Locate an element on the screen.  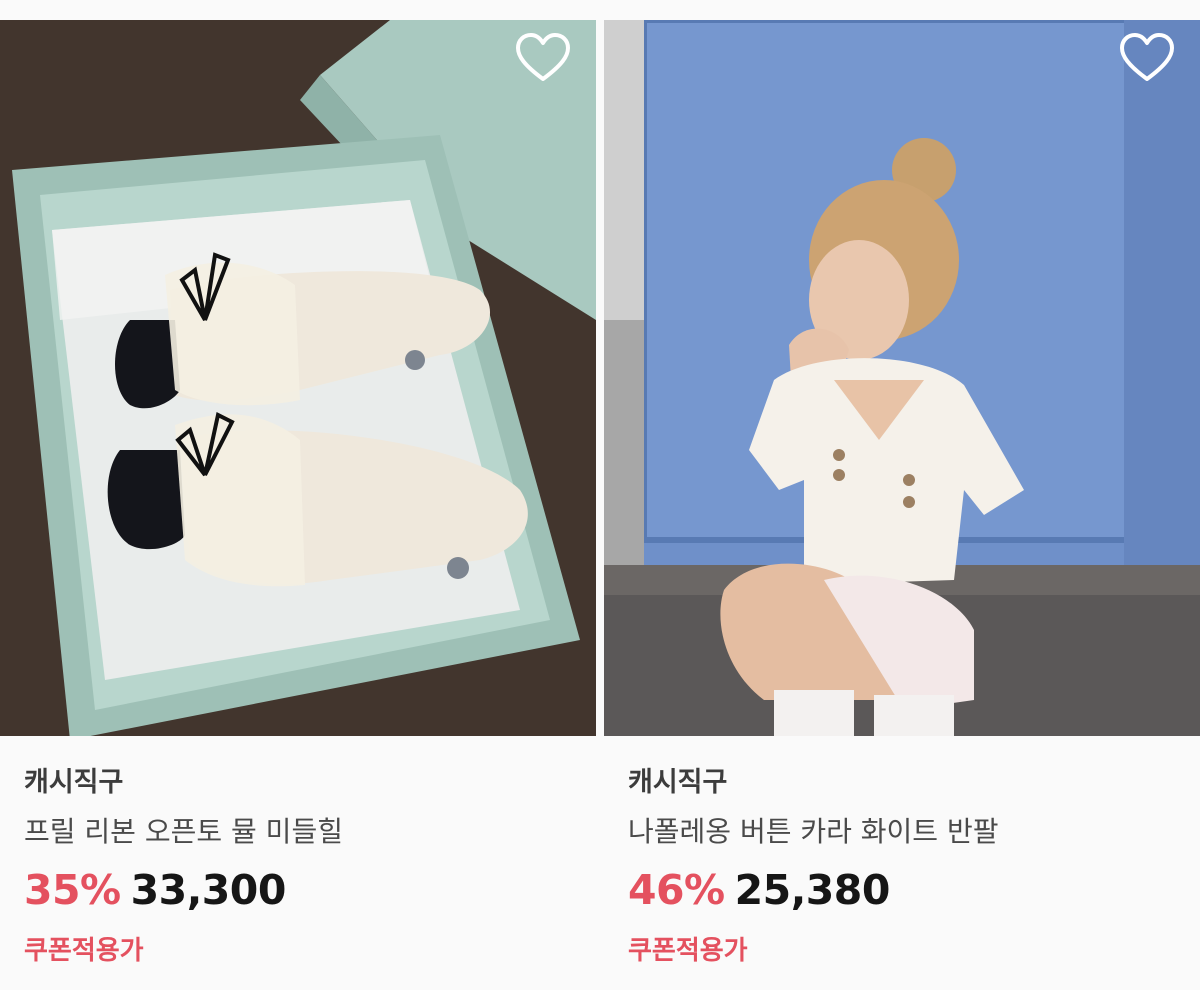
price-row: 46% 25,380 is located at coordinates (759, 890).